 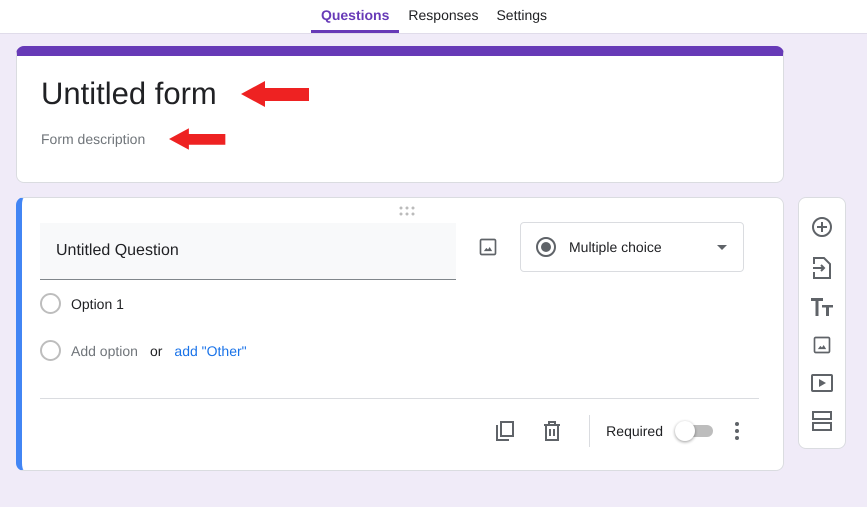 I want to click on tab: Responses, so click(x=443, y=16).